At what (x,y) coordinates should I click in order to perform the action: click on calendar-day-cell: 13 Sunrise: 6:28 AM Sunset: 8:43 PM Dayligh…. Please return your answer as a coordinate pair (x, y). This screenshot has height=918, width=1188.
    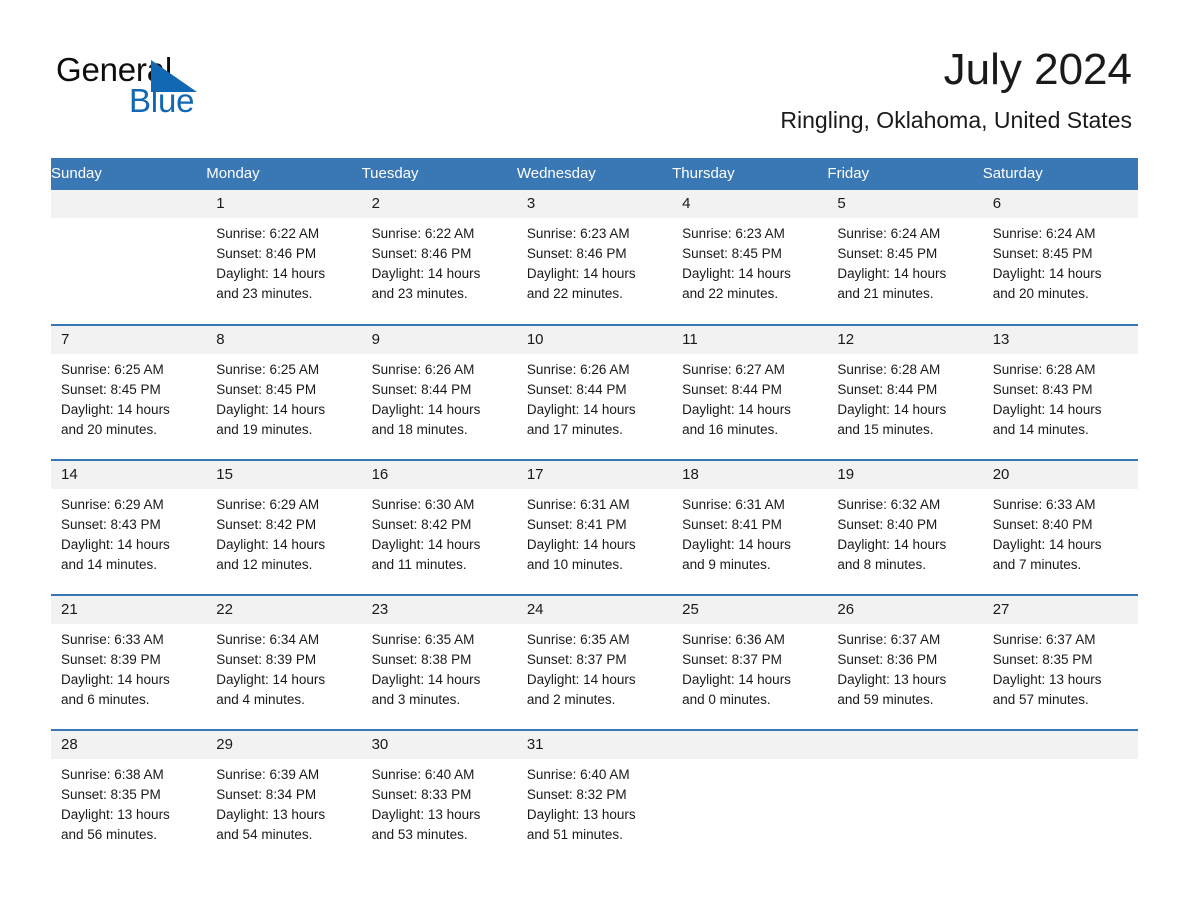
    Looking at the image, I should click on (1060, 392).